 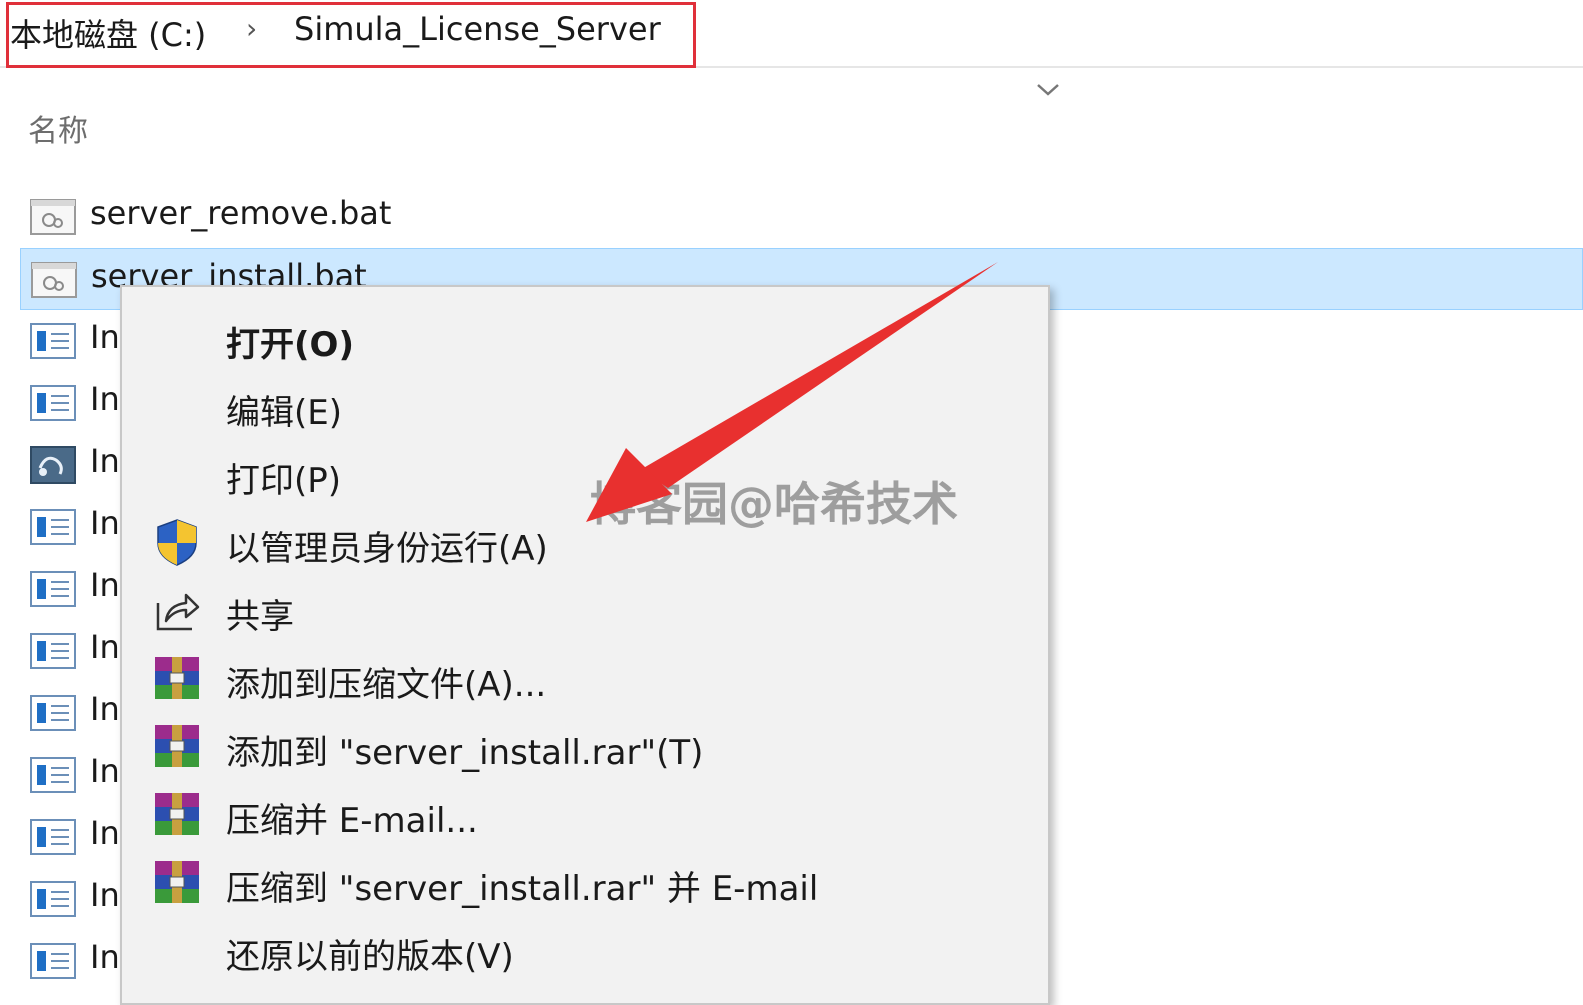 What do you see at coordinates (774, 504) in the screenshot?
I see `watermark-text: 博客园@哈希技术` at bounding box center [774, 504].